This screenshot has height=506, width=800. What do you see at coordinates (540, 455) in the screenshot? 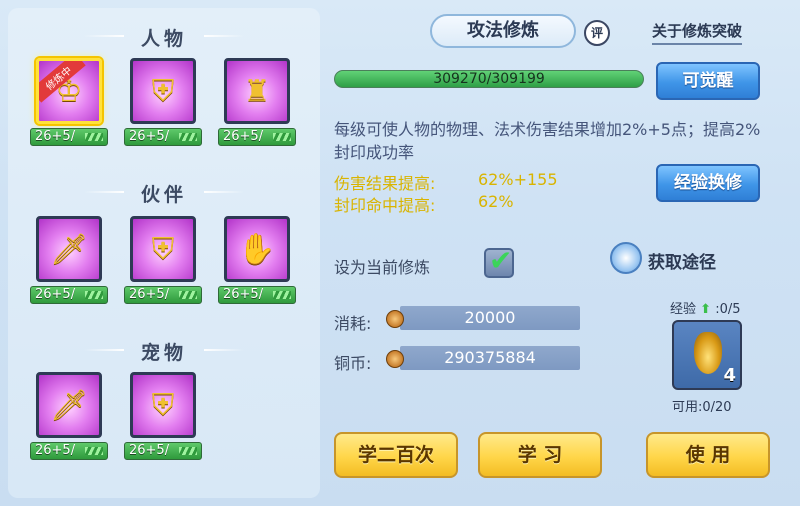
I see `learn-button: 学 习` at bounding box center [540, 455].